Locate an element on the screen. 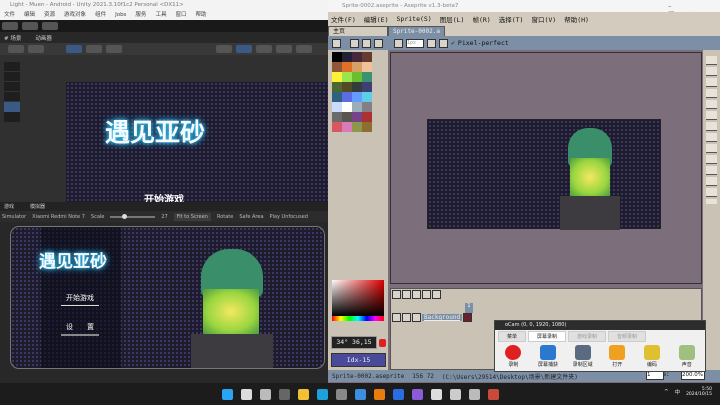 This screenshot has width=720, height=405. gizmo-button is located at coordinates (74, 49).